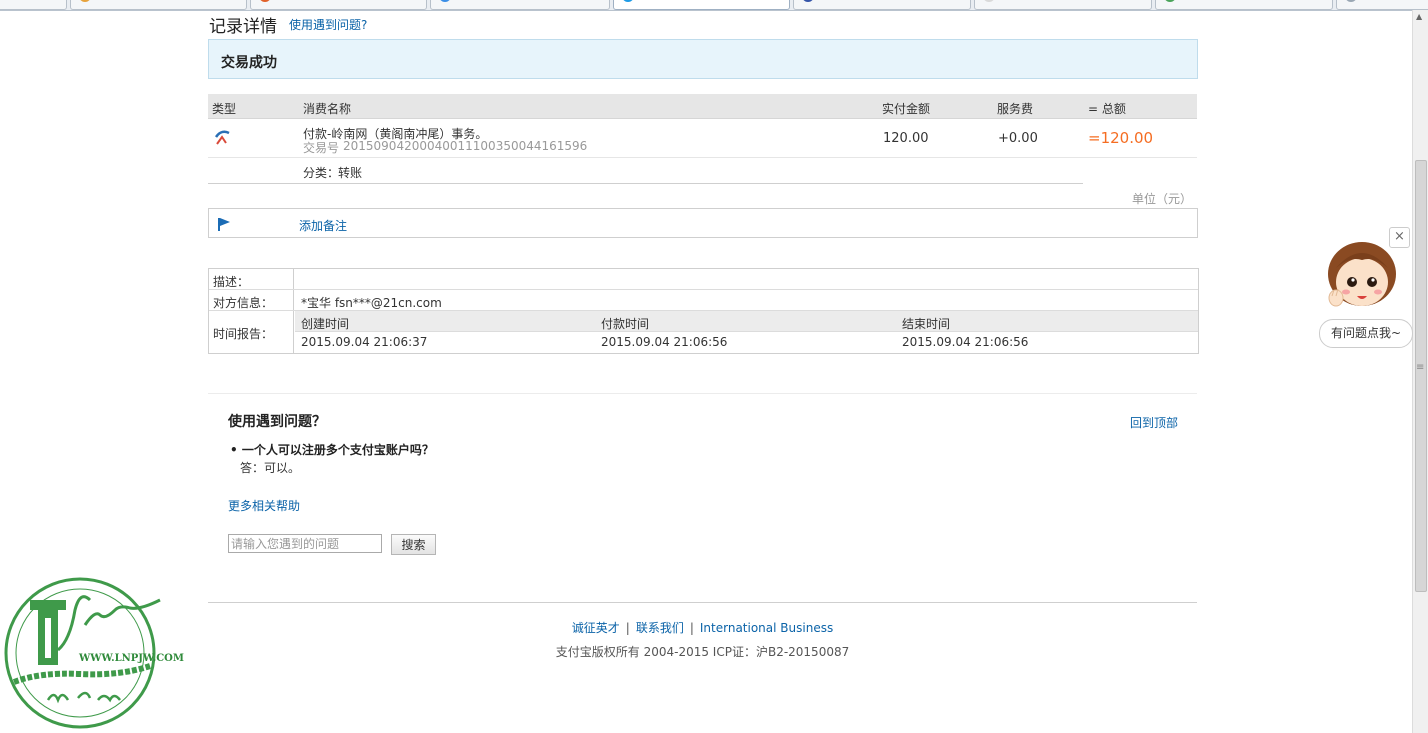 The width and height of the screenshot is (1428, 733). I want to click on footer-links: 诚征英才 | 联系我们 | International Business, so click(702, 627).